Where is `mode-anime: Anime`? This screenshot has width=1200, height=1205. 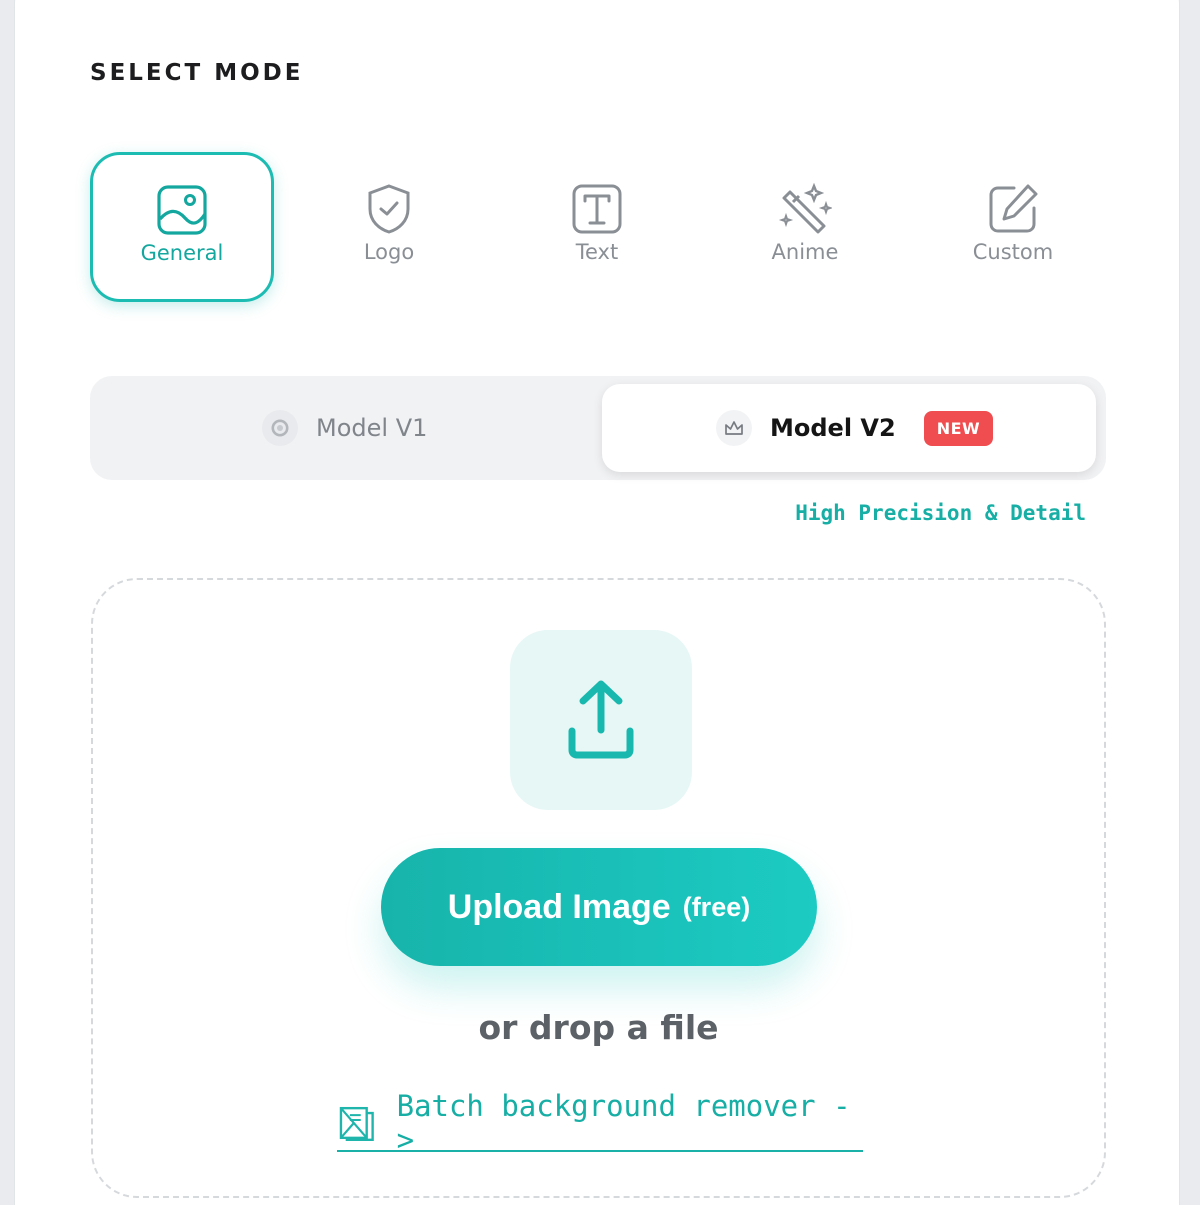 mode-anime: Anime is located at coordinates (805, 227).